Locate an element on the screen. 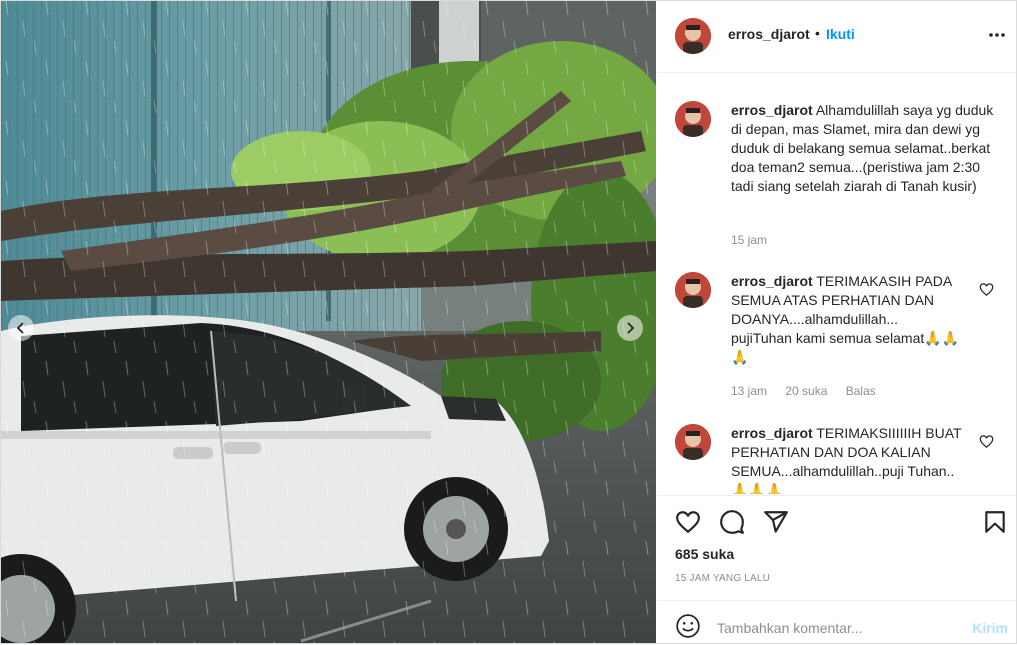 This screenshot has width=1017, height=645. add-comment-bar: Tambahkan komentar... Kirim is located at coordinates (836, 622).